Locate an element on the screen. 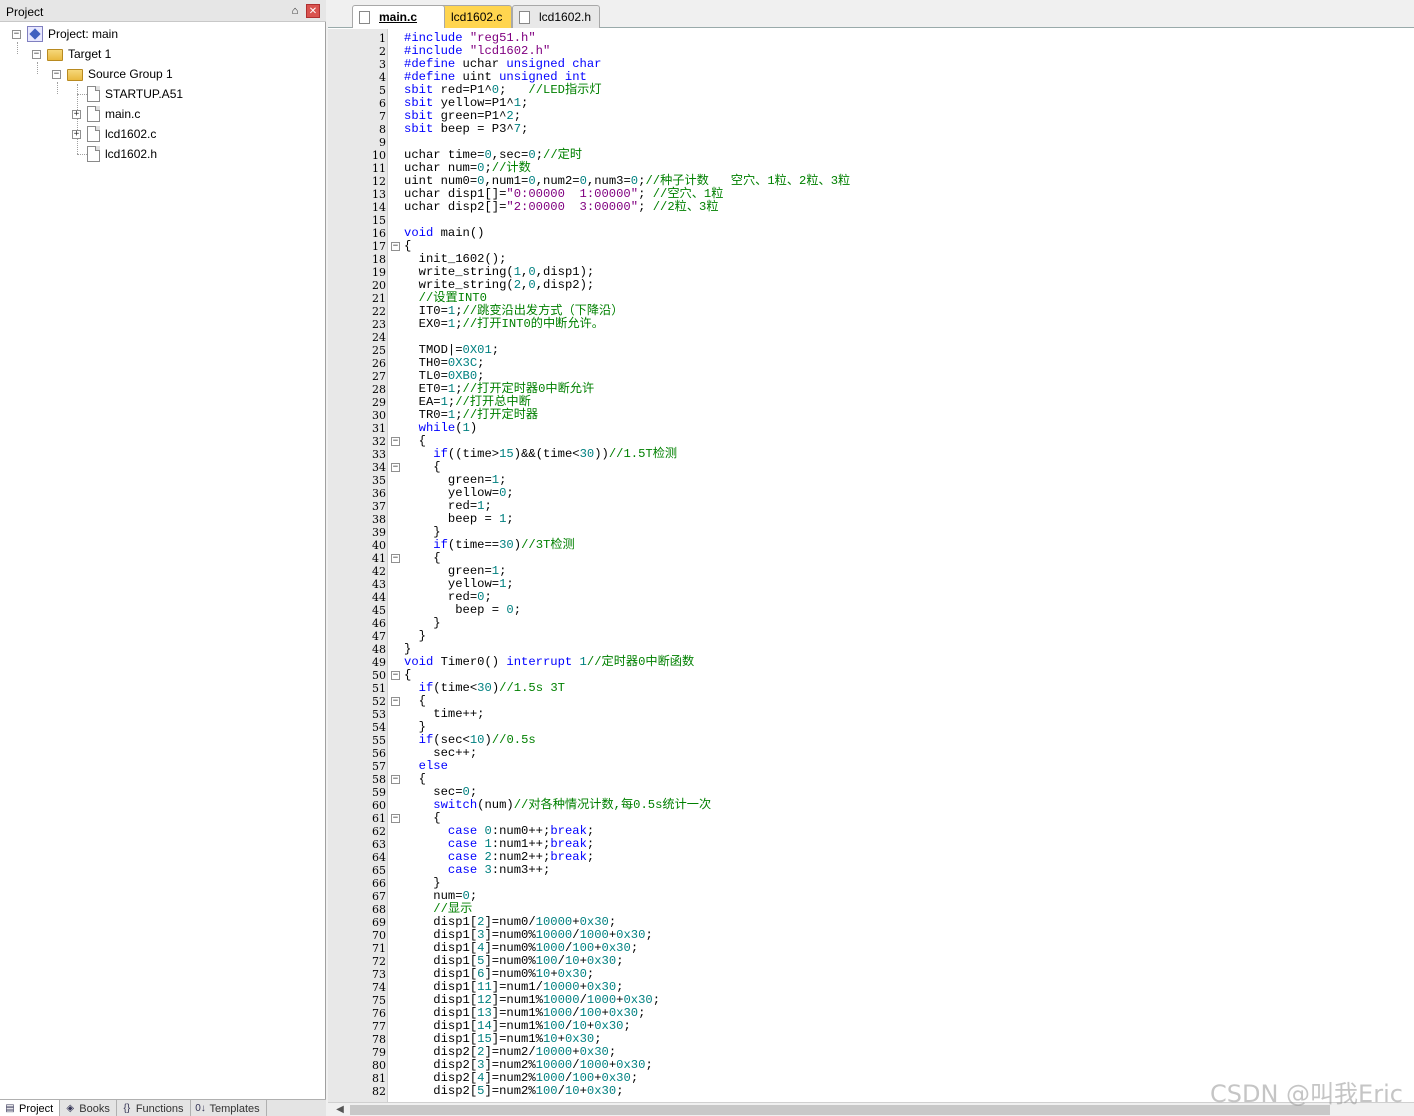  pin-icon: ⌂ is located at coordinates (295, 11).